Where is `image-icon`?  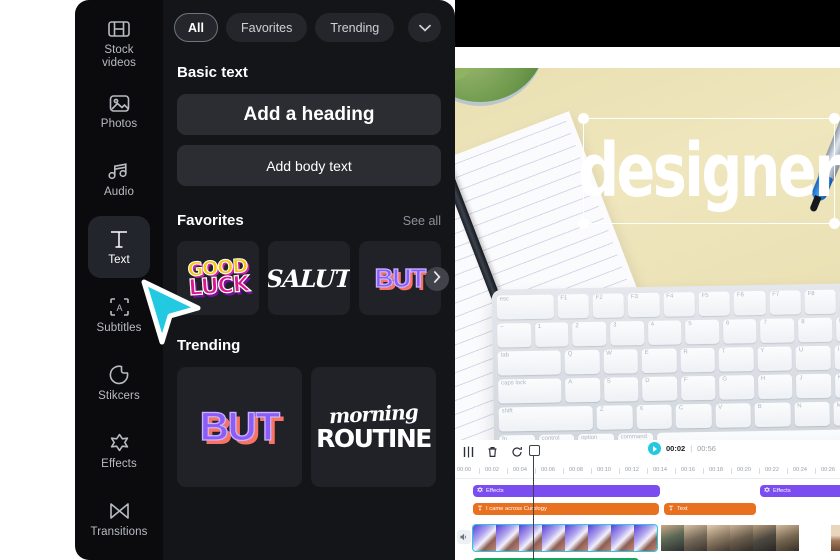
image-icon is located at coordinates (119, 103).